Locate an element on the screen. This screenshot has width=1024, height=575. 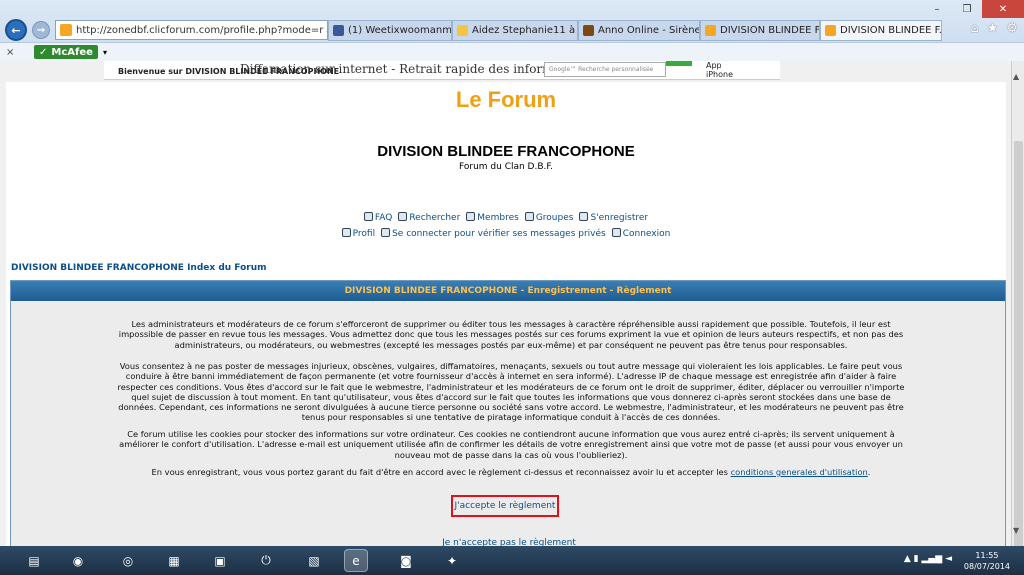
back-button: ← is located at coordinates (16, 30).